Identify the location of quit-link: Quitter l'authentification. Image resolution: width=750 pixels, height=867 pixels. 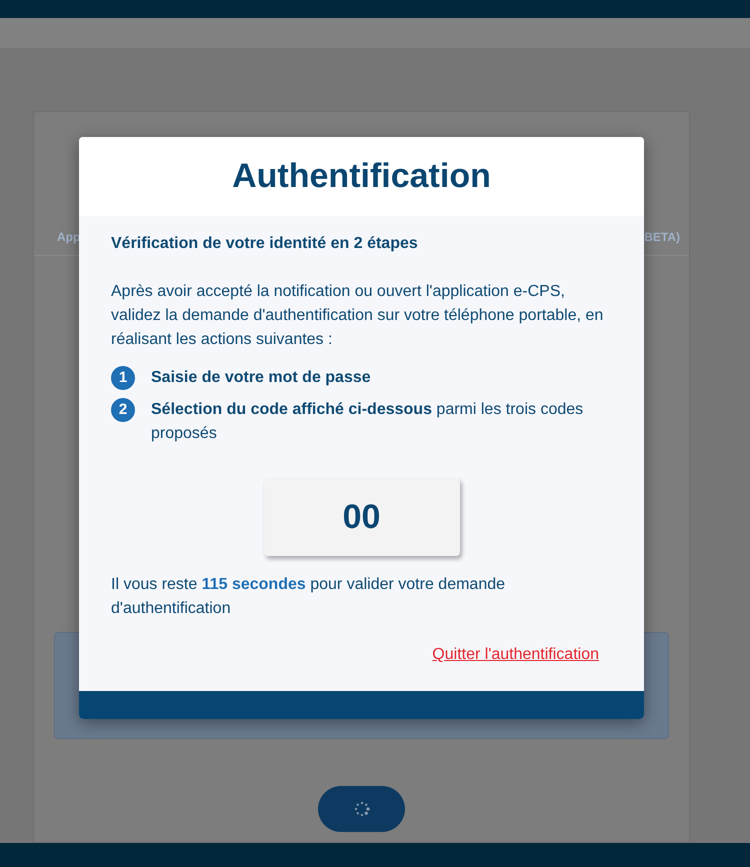
(515, 655).